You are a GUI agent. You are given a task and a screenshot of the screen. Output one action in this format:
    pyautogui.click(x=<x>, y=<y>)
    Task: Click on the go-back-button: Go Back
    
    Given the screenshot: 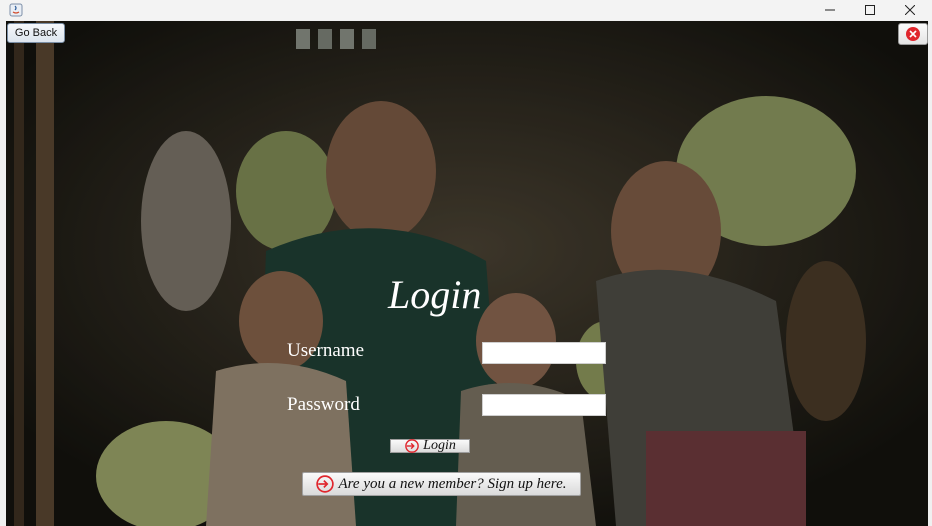 What is the action you would take?
    pyautogui.click(x=36, y=33)
    